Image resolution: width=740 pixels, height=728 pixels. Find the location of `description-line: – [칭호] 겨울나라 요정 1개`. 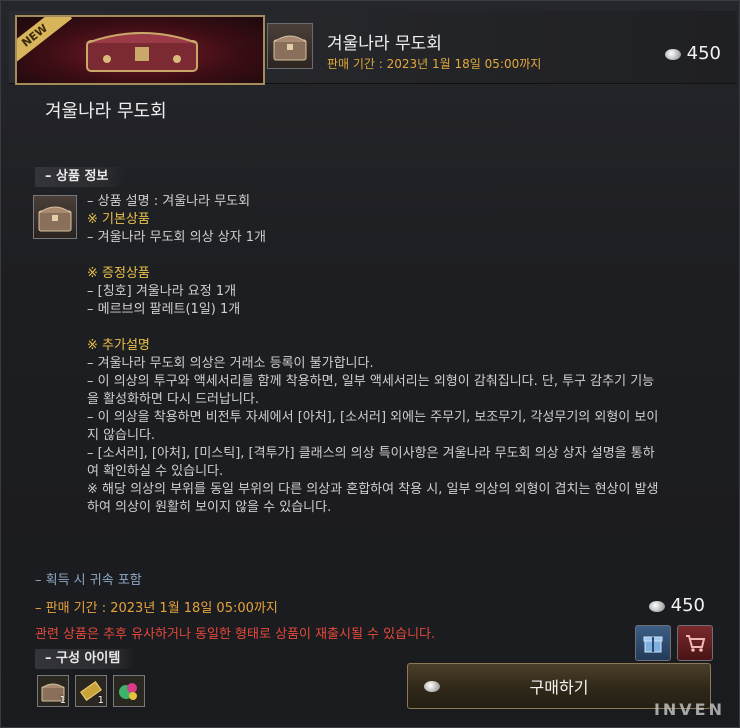

description-line: – [칭호] 겨울나라 요정 1개 is located at coordinates (162, 291).